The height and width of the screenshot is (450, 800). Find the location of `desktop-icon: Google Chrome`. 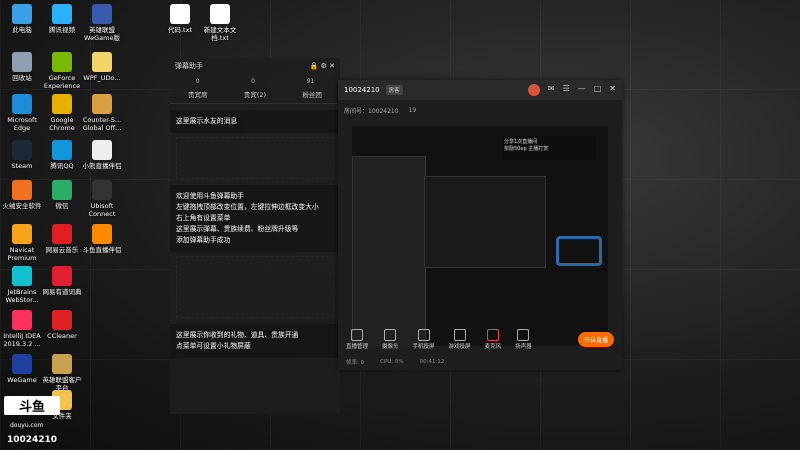

desktop-icon: Google Chrome is located at coordinates (62, 113).